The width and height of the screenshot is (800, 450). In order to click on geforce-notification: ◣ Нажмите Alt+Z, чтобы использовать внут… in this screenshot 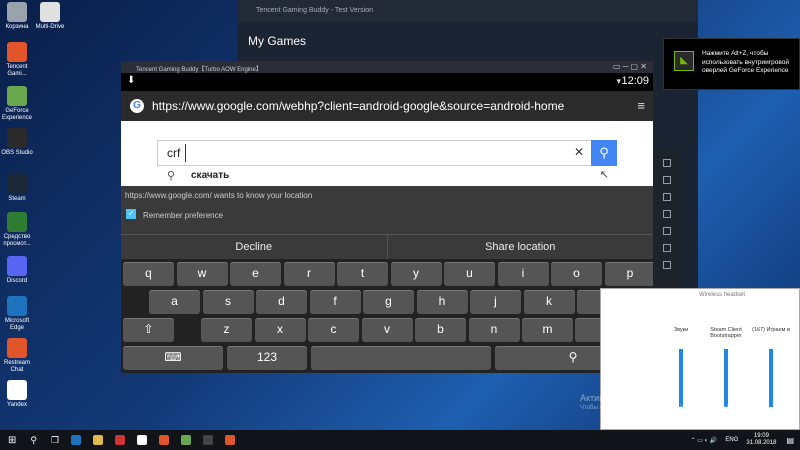, I will do `click(731, 64)`.